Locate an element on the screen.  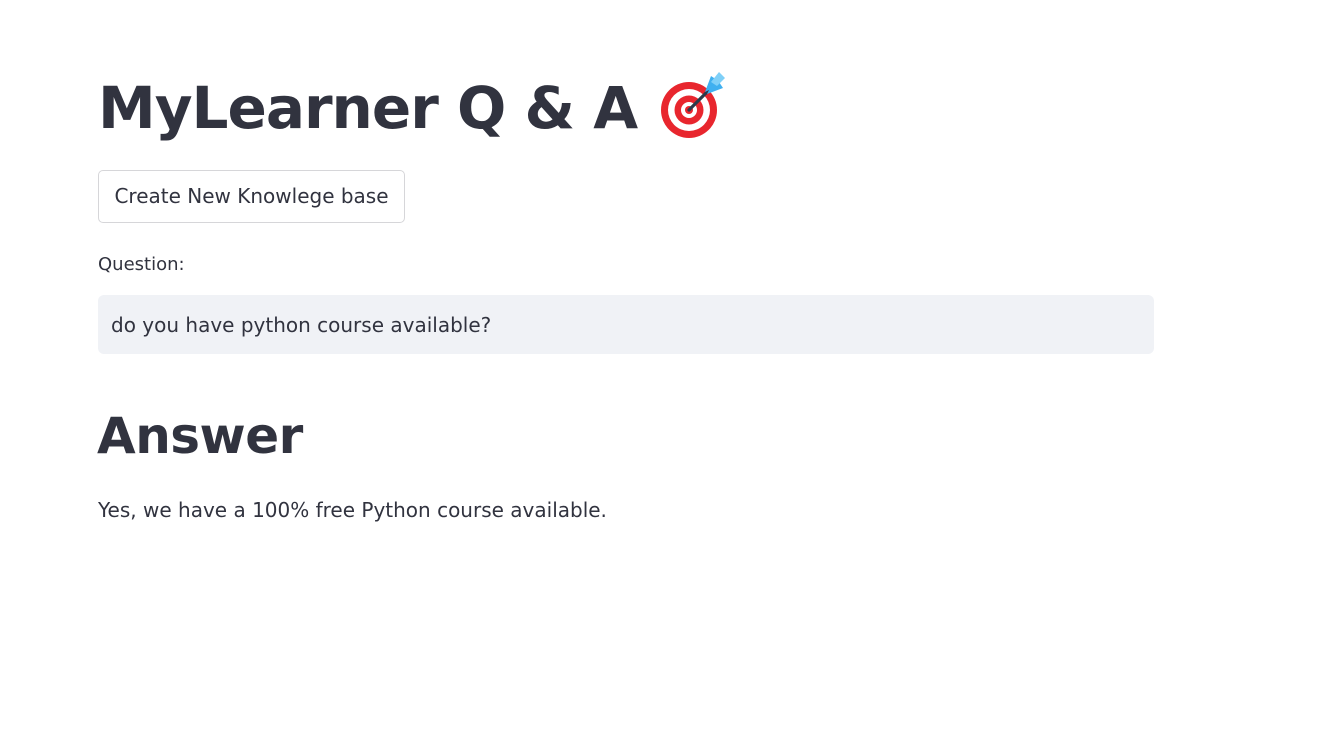
page-title: MyLearner Q & A is located at coordinates (368, 108).